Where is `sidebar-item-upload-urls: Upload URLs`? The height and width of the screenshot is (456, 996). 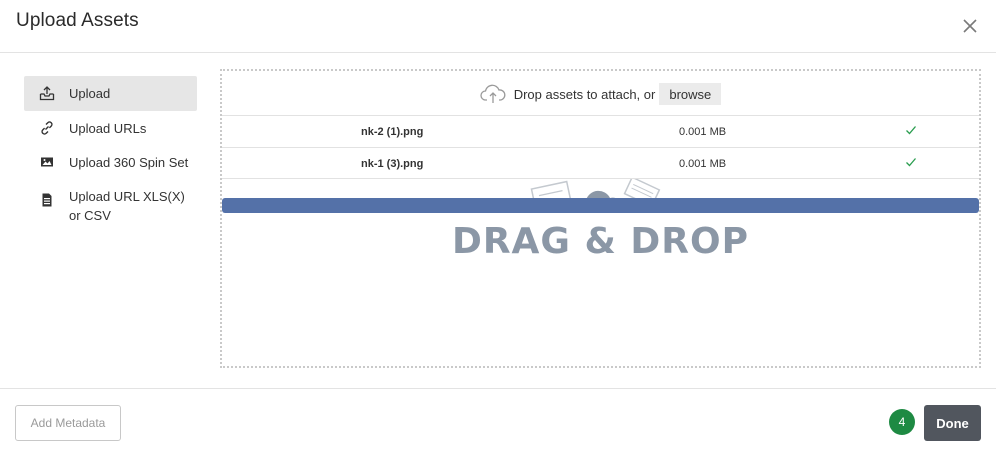
sidebar-item-upload-urls: Upload URLs is located at coordinates (110, 128).